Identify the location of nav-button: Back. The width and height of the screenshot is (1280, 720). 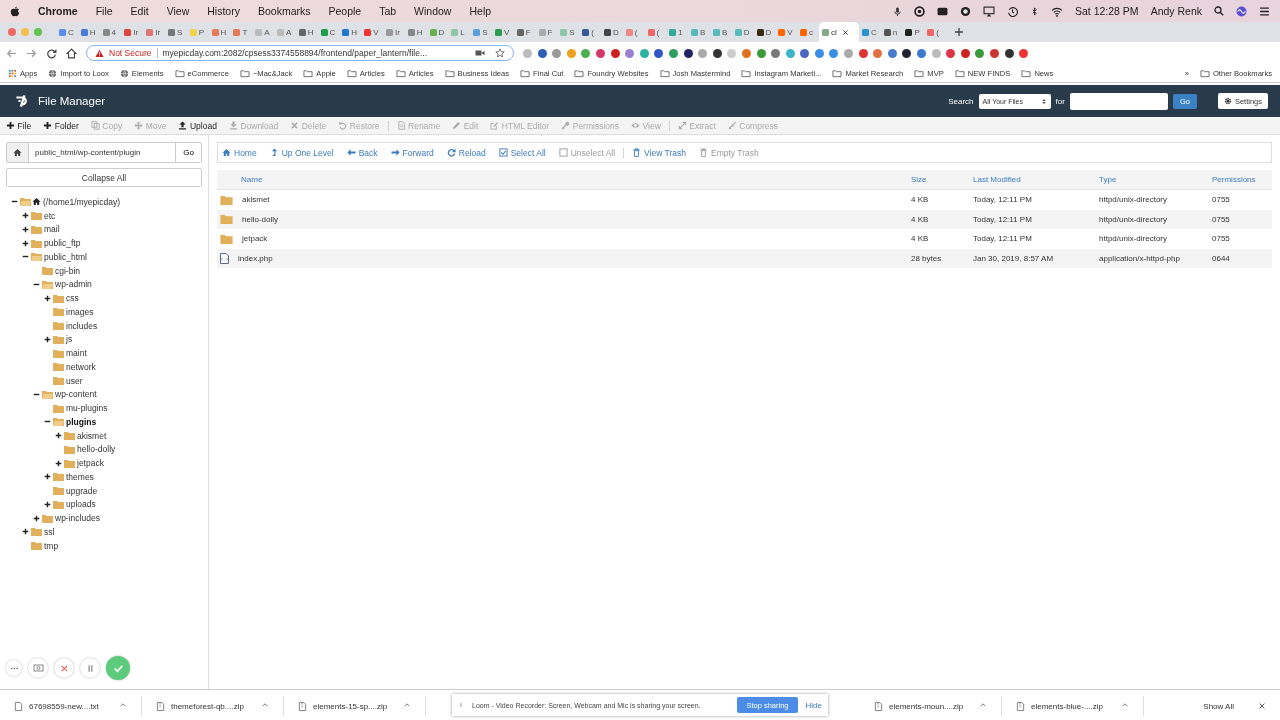
(362, 152).